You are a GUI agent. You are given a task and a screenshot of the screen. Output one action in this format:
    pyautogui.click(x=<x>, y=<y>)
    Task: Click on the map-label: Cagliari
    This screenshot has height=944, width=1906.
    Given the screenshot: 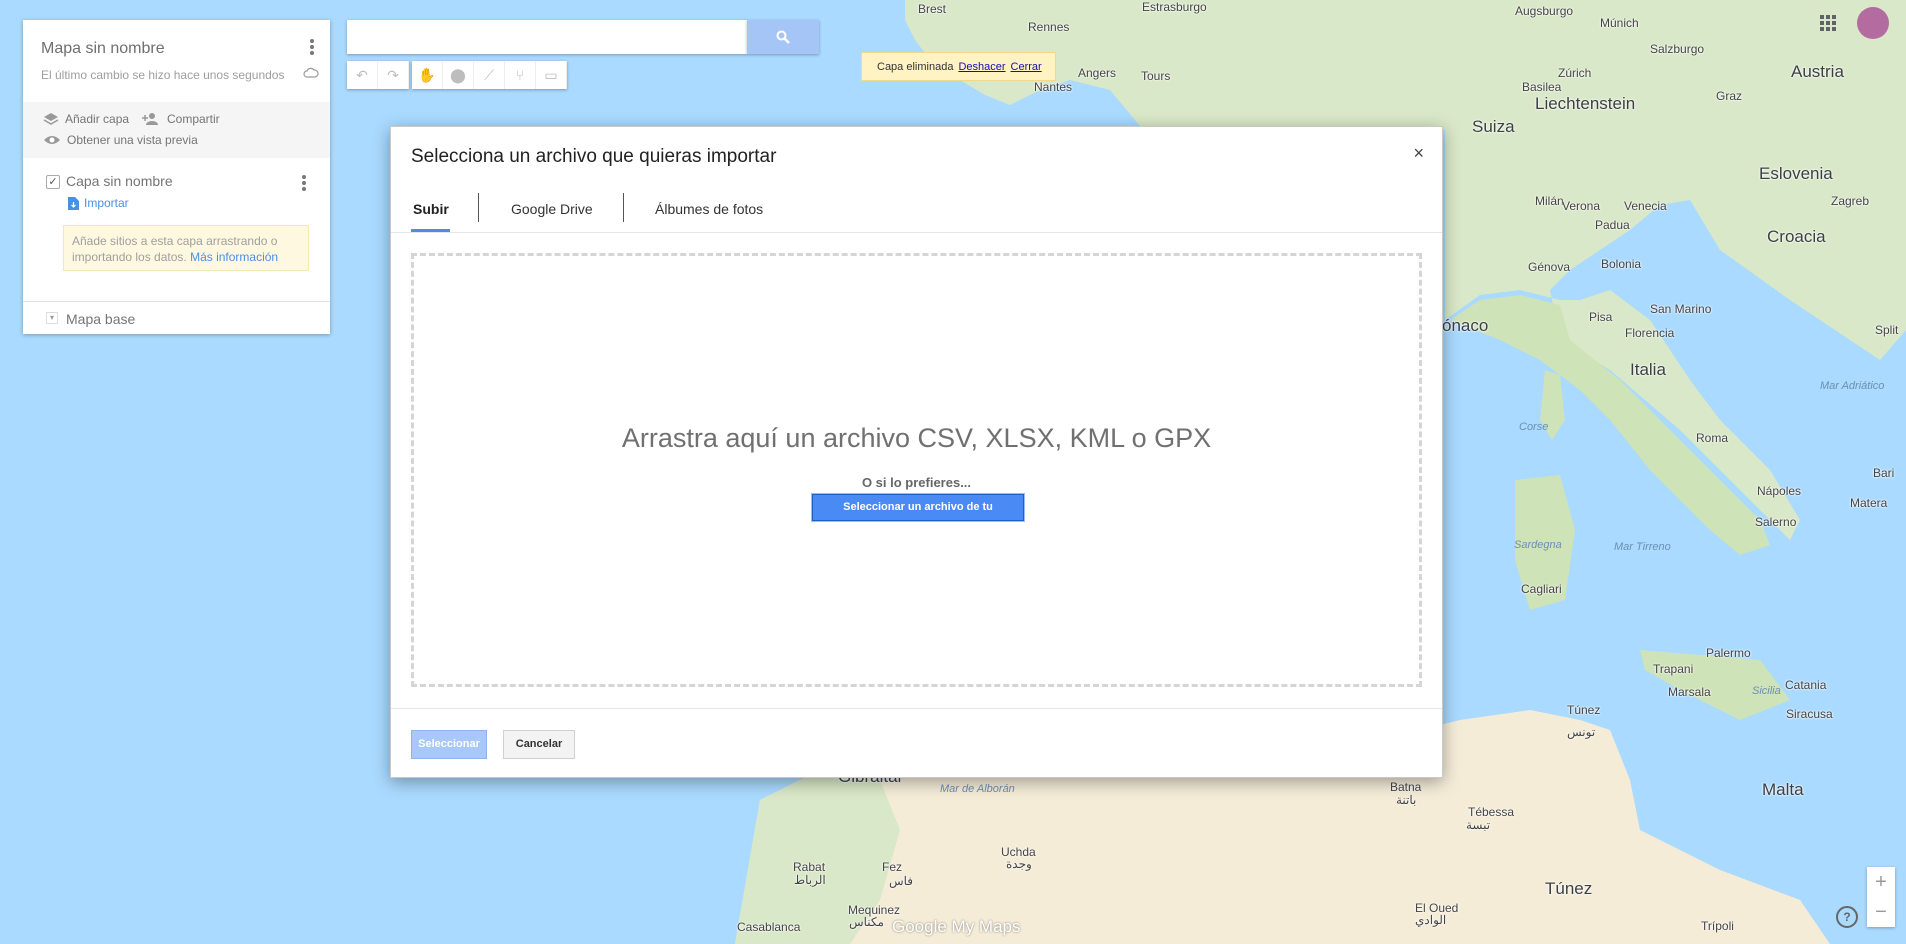 What is the action you would take?
    pyautogui.click(x=1541, y=589)
    